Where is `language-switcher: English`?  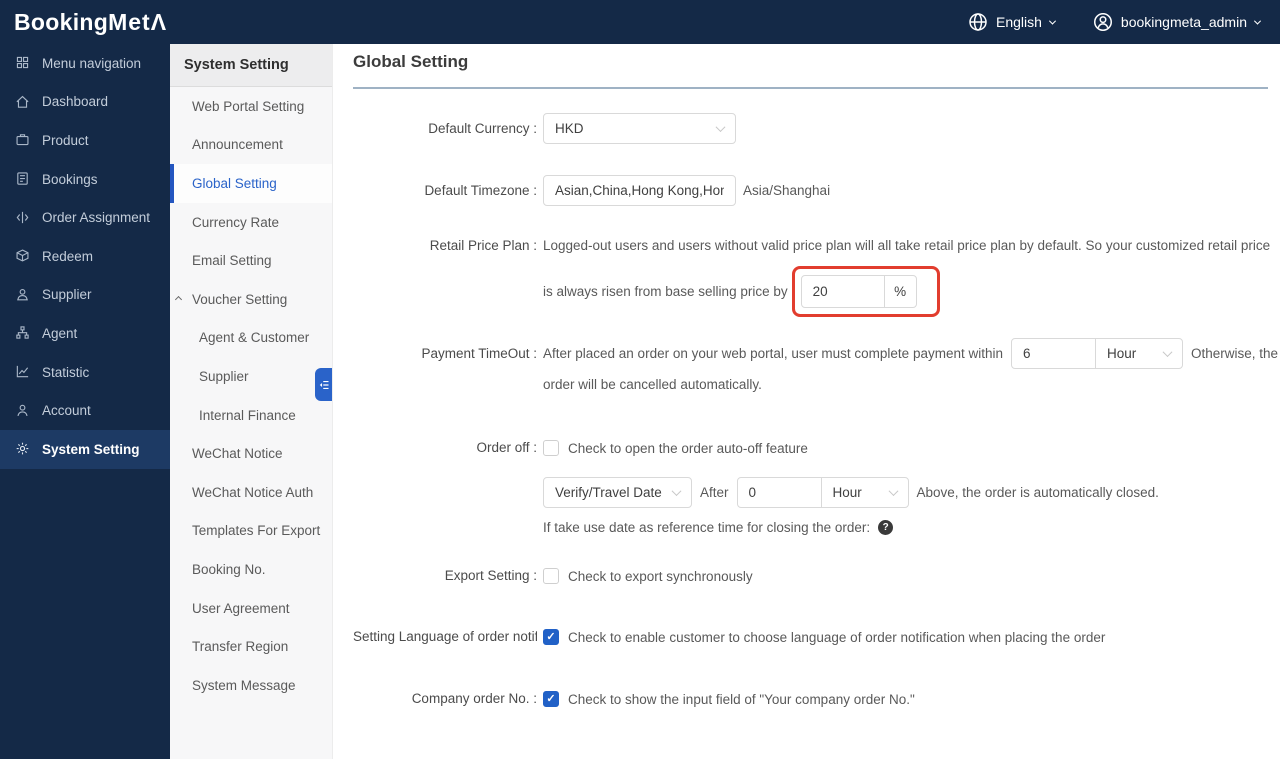
language-switcher: English is located at coordinates (1012, 22).